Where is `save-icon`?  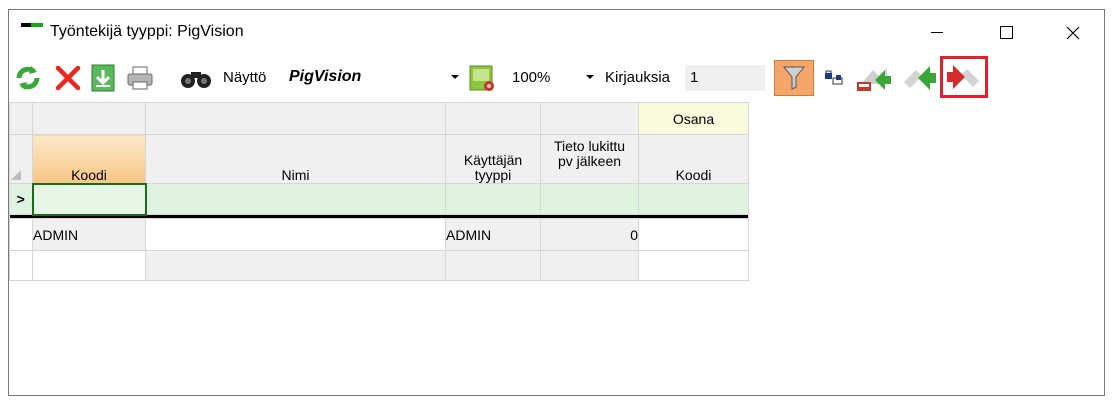 save-icon is located at coordinates (103, 78).